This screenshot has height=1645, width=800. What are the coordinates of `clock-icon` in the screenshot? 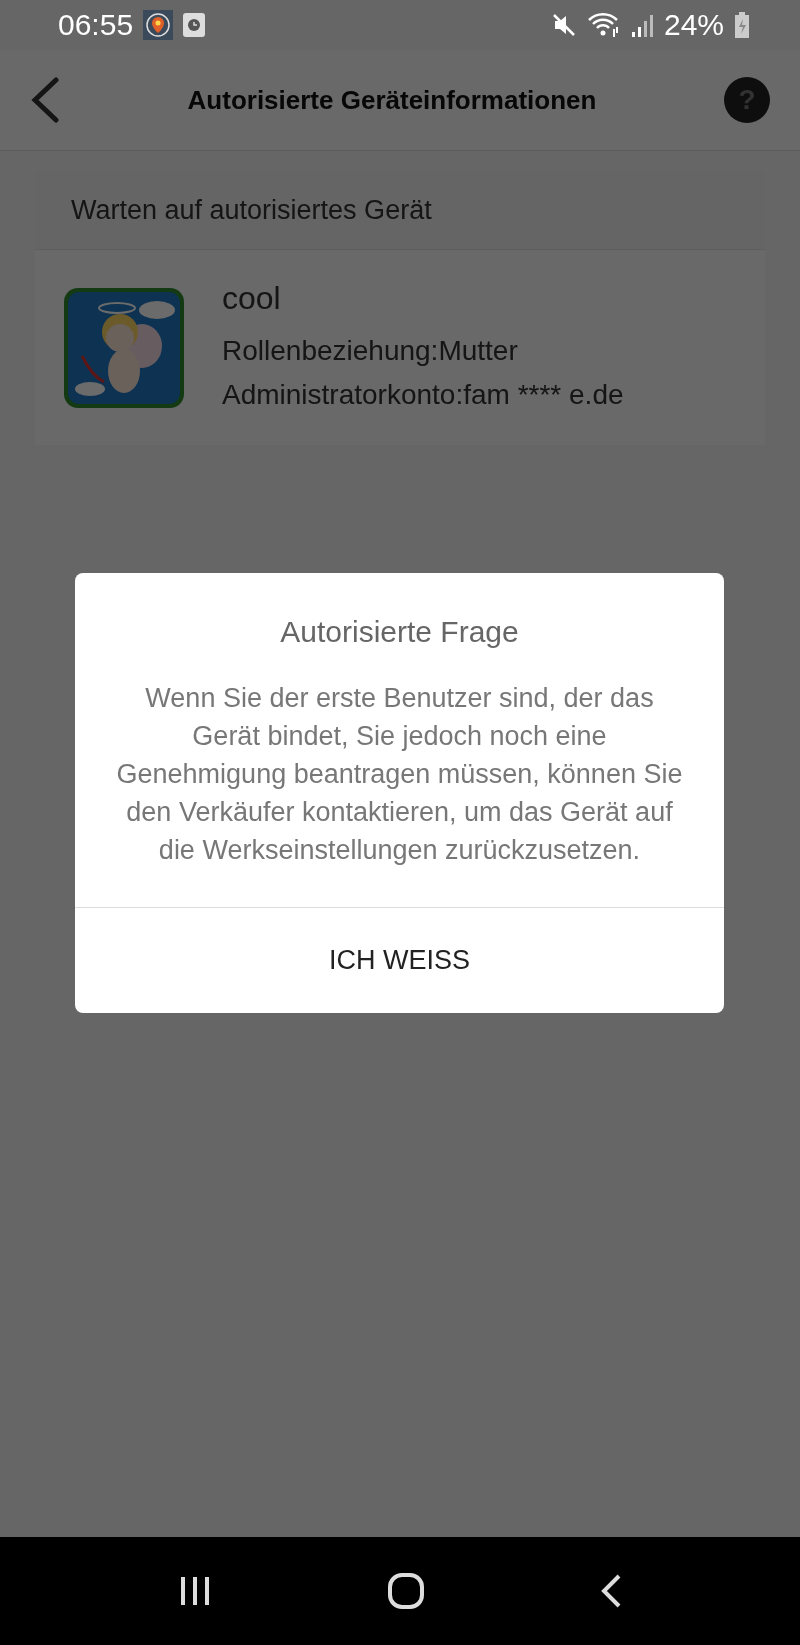 It's located at (194, 25).